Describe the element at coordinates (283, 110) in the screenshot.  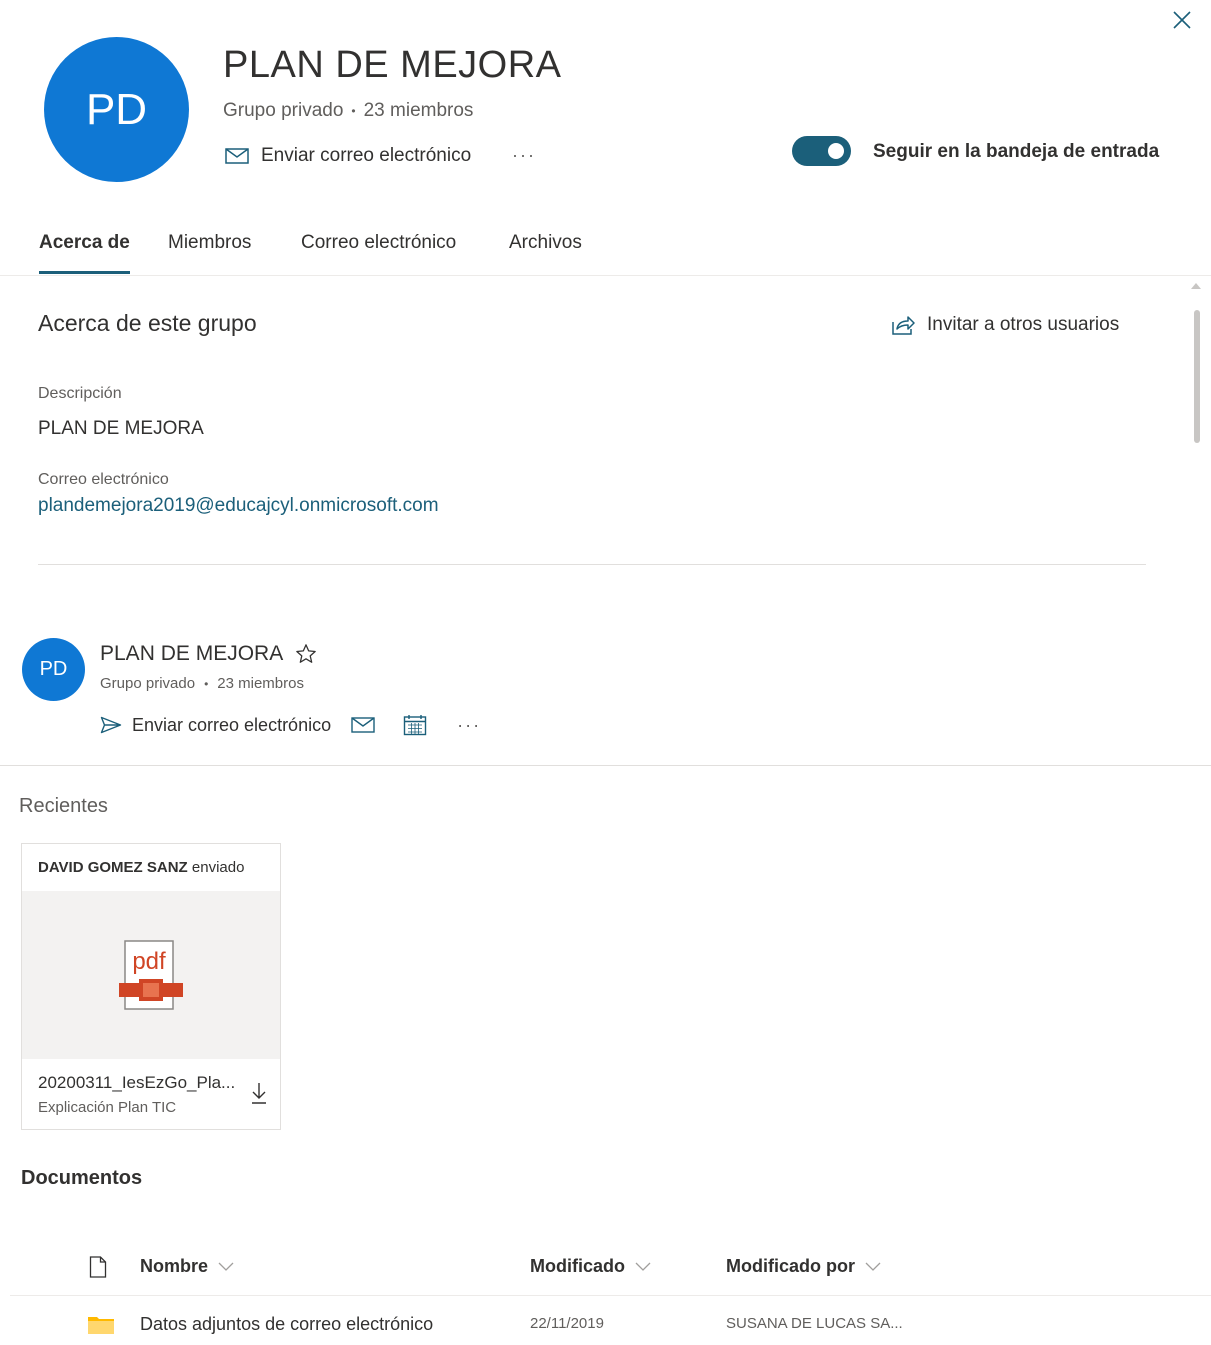
I see `group-type: Grupo privado` at that location.